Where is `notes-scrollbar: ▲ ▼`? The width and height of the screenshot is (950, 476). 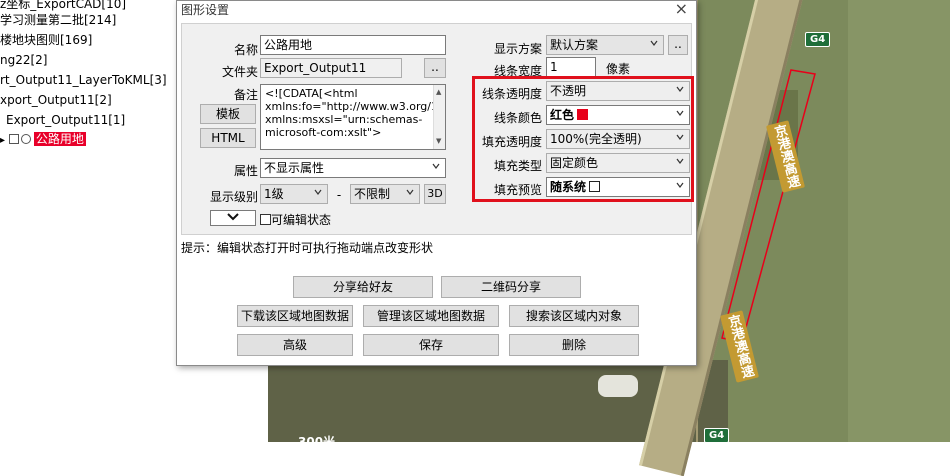 notes-scrollbar: ▲ ▼ is located at coordinates (439, 117).